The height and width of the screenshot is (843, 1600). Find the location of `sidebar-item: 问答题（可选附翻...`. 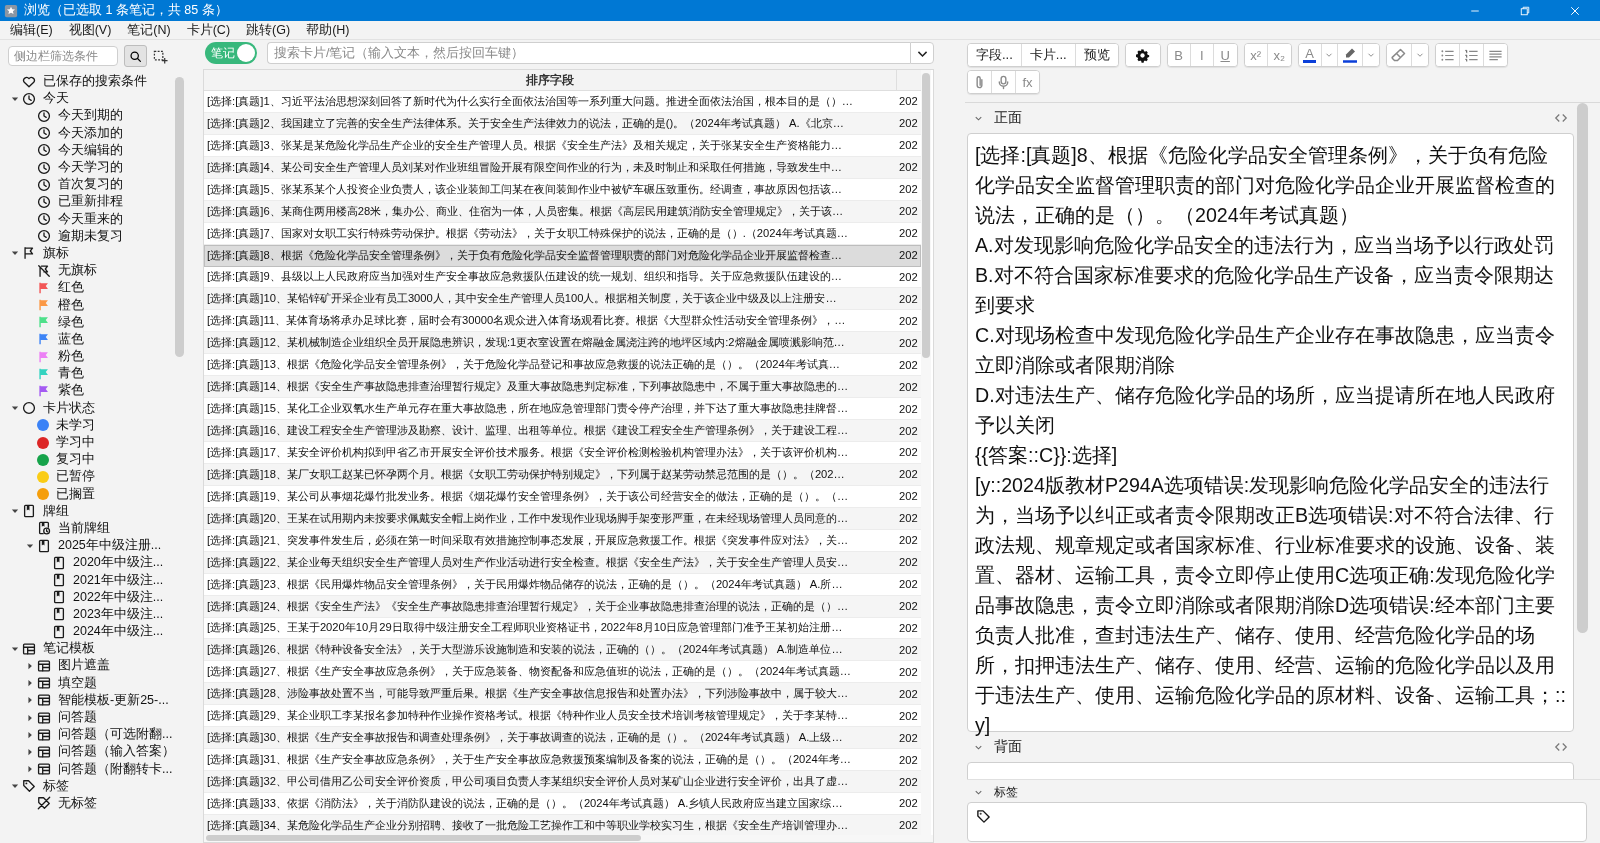

sidebar-item: 问答题（可选附翻... is located at coordinates (115, 735).